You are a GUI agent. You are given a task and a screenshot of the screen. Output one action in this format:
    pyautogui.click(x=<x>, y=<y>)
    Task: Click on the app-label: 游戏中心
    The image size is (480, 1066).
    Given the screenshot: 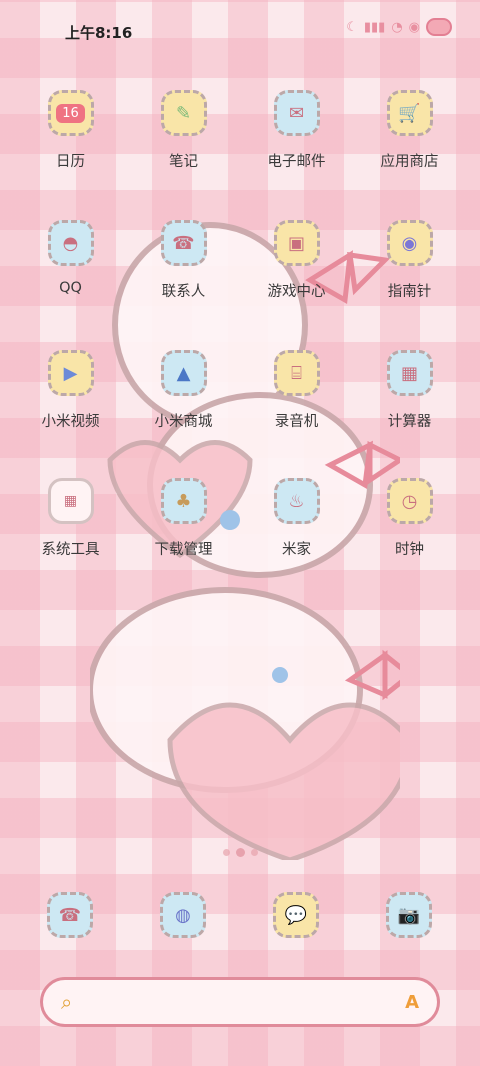 What is the action you would take?
    pyautogui.click(x=296, y=292)
    